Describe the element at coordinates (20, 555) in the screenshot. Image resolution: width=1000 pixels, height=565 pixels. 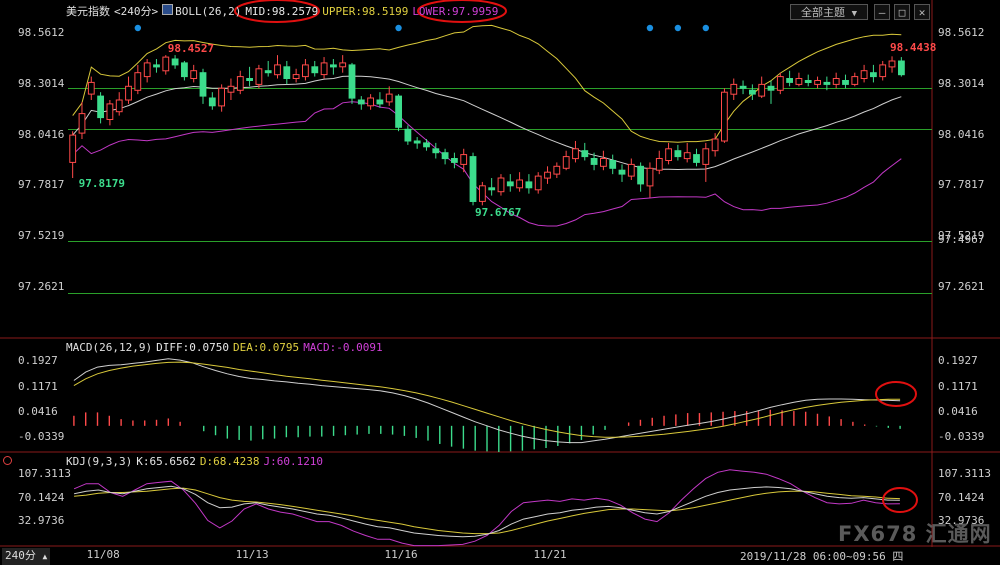
I see `period-label: 240分` at that location.